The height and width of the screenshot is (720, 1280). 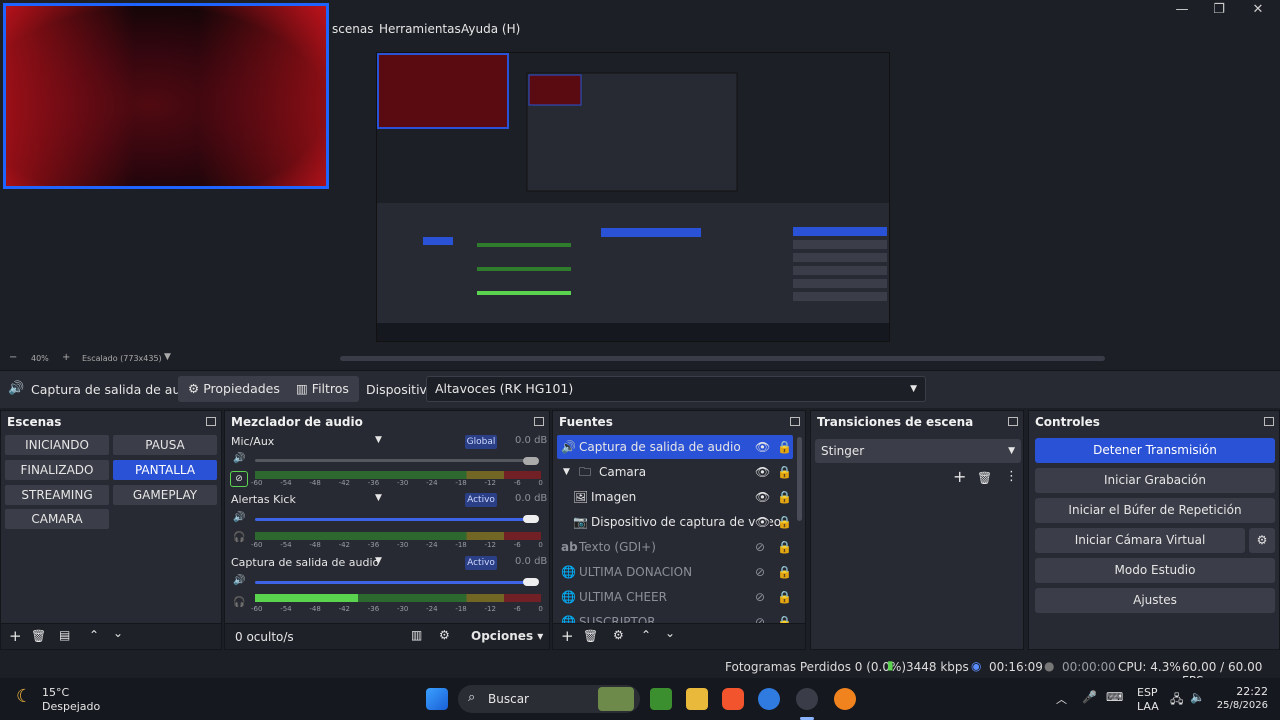 I want to click on source-item: 🌐 ULTIMA CHEER ⊘ 🔒, so click(x=675, y=597).